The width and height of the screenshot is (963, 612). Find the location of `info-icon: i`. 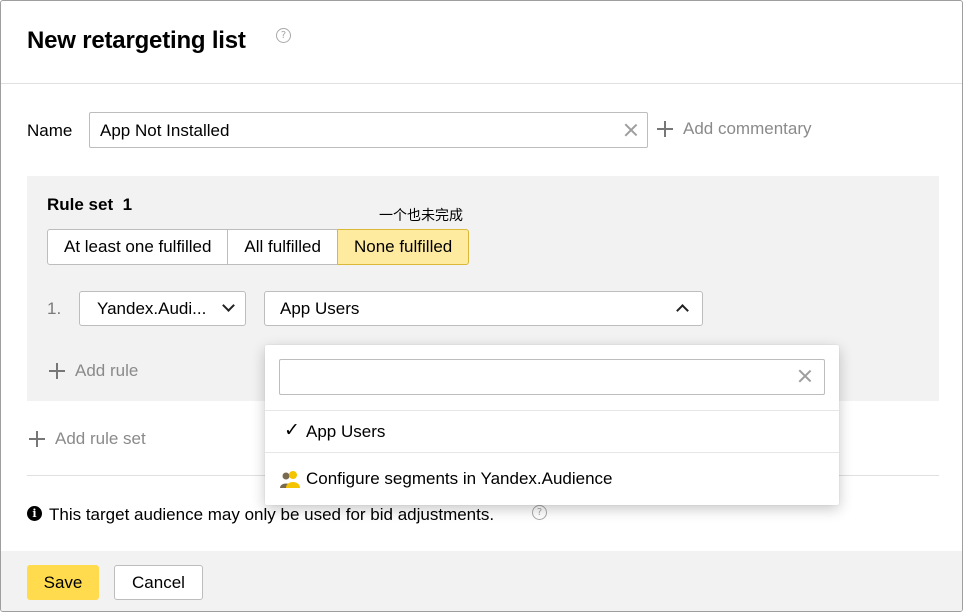

info-icon: i is located at coordinates (34, 513).